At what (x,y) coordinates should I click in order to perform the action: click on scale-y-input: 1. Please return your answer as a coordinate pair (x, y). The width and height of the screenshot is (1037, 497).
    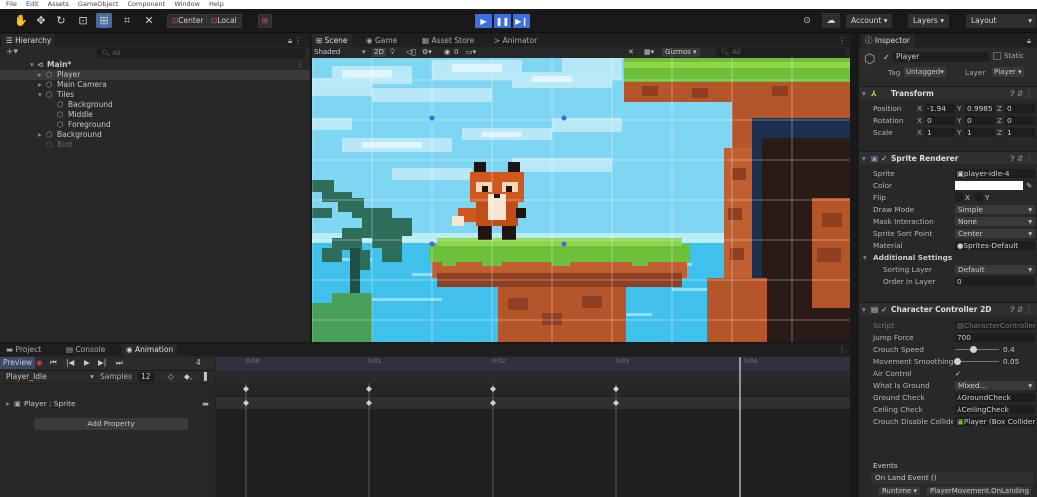
    Looking at the image, I should click on (980, 132).